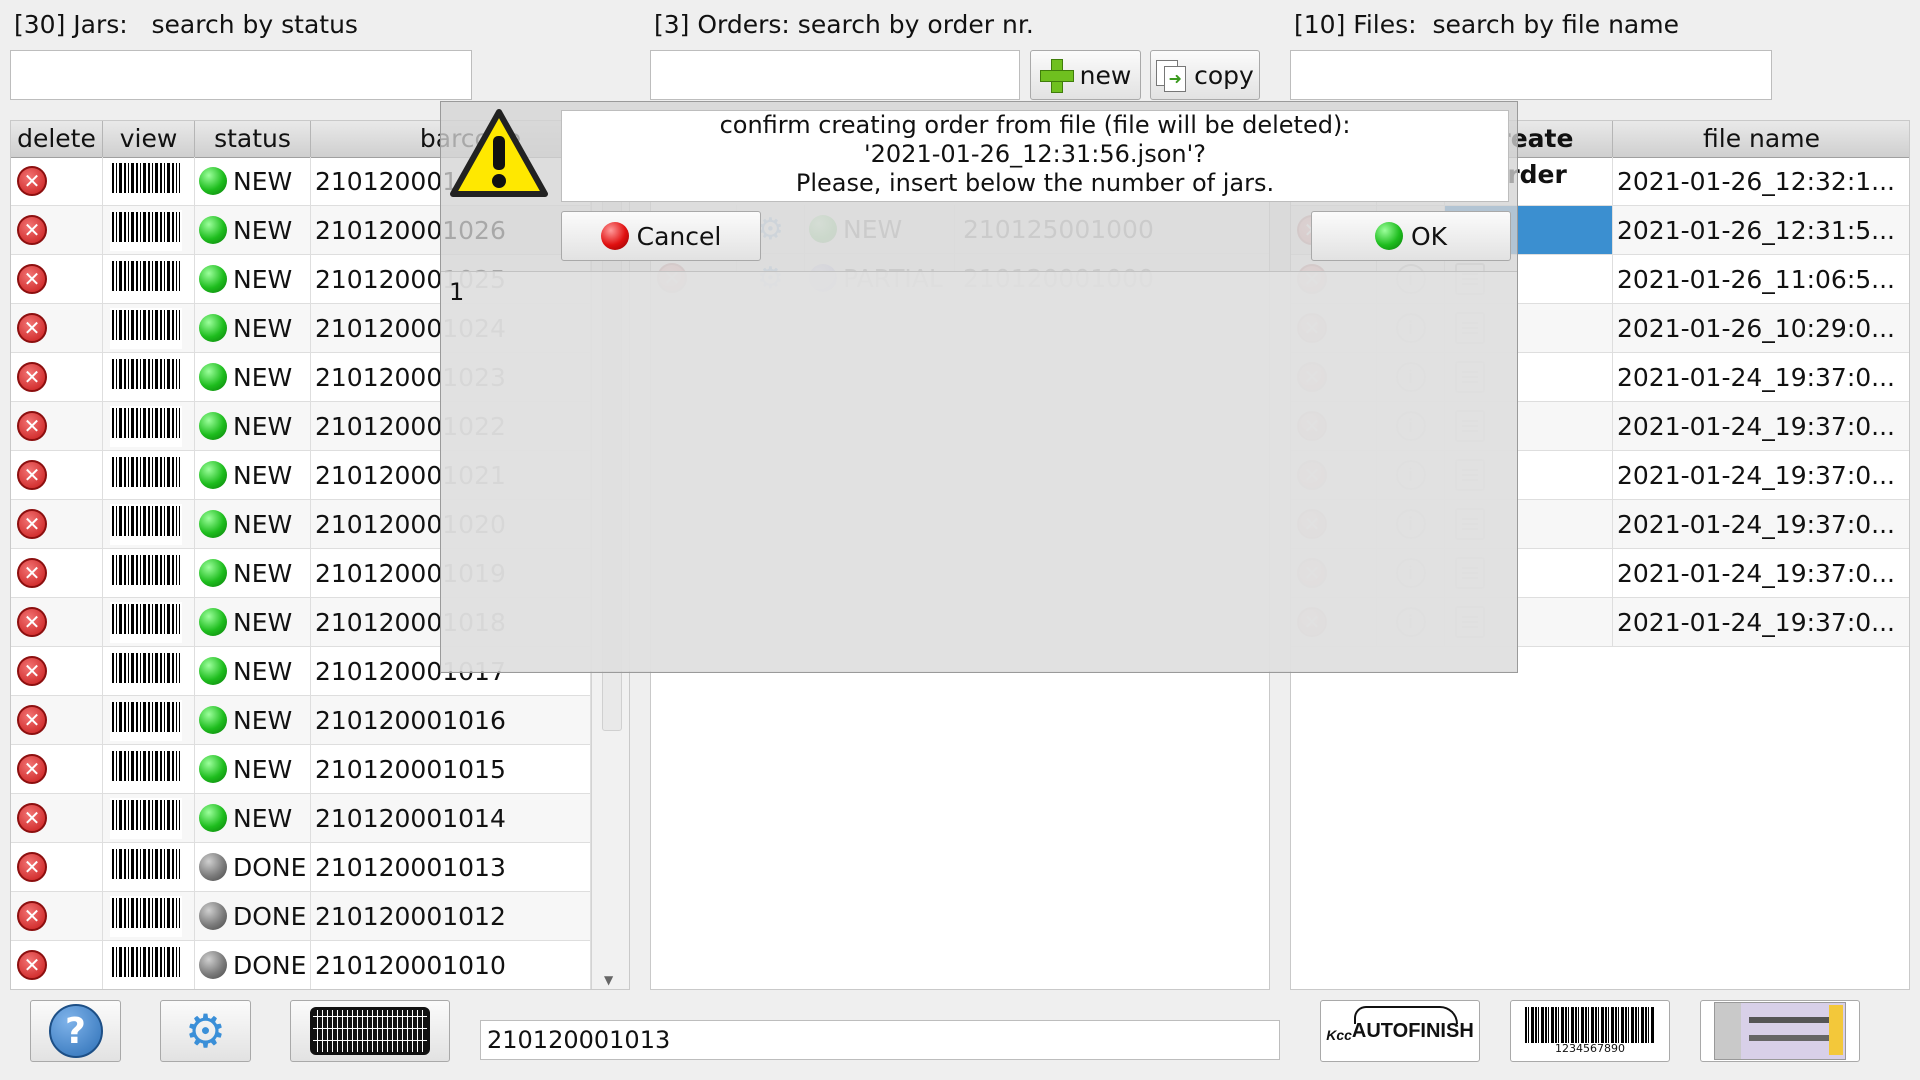 This screenshot has width=1920, height=1080. What do you see at coordinates (1400, 1031) in the screenshot?
I see `autofinish-logo-button: Kcc AUTOFINISH` at bounding box center [1400, 1031].